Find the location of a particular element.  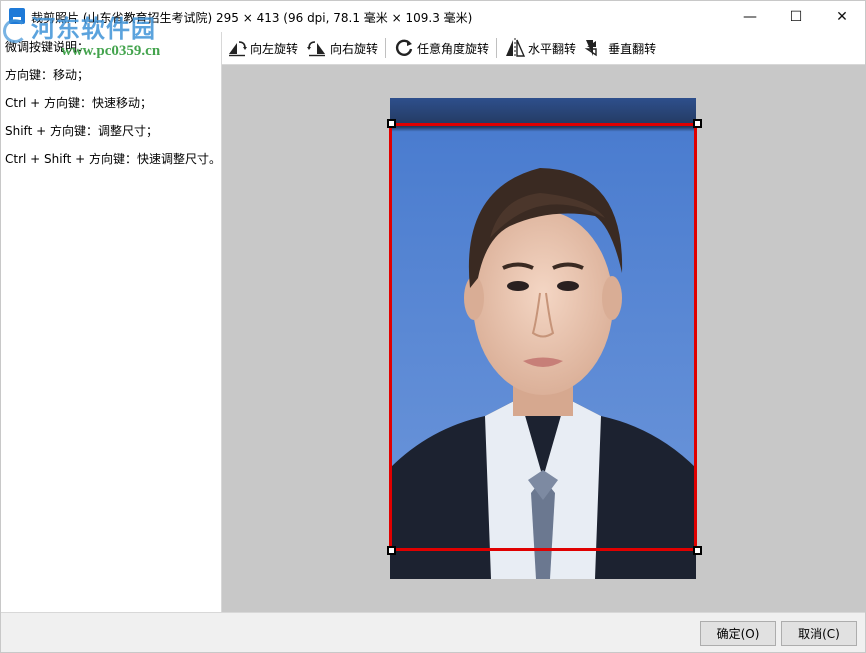

crop-handle-bottom-left is located at coordinates (391, 550).